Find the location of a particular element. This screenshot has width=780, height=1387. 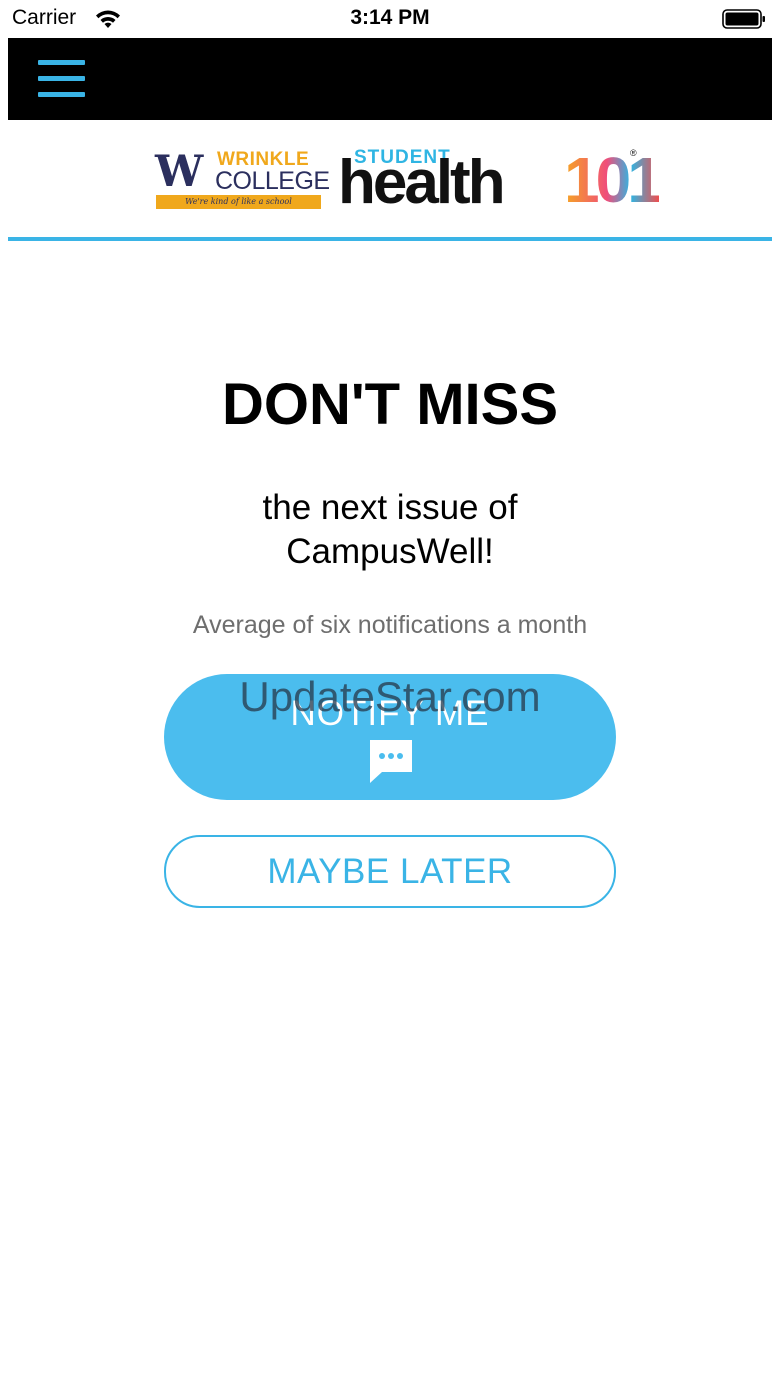

clock: 3:14 PM is located at coordinates (390, 17).